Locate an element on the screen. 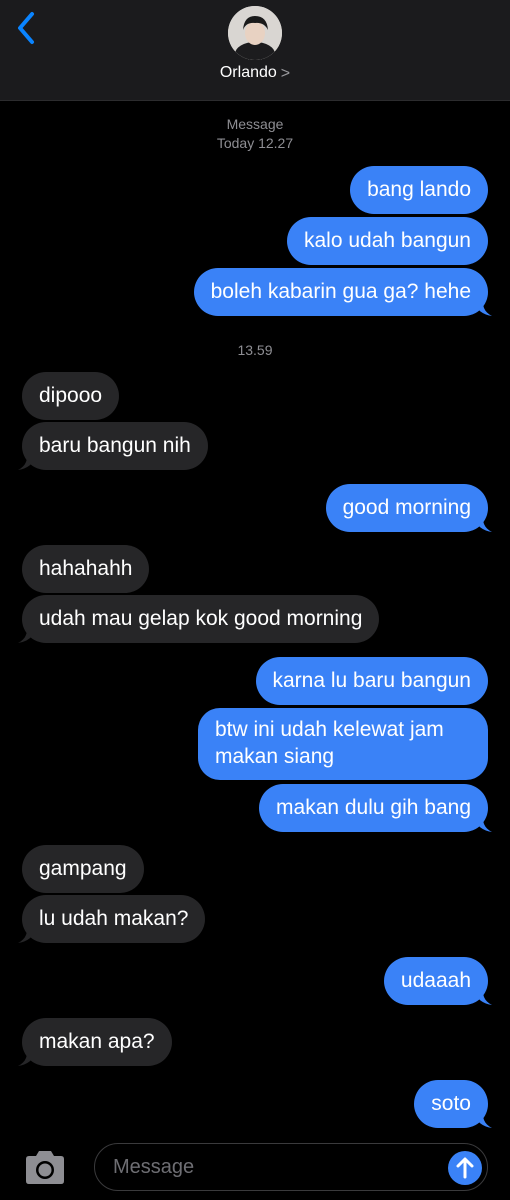 The width and height of the screenshot is (510, 1200). incoming-message: baru bangun nih is located at coordinates (115, 446).